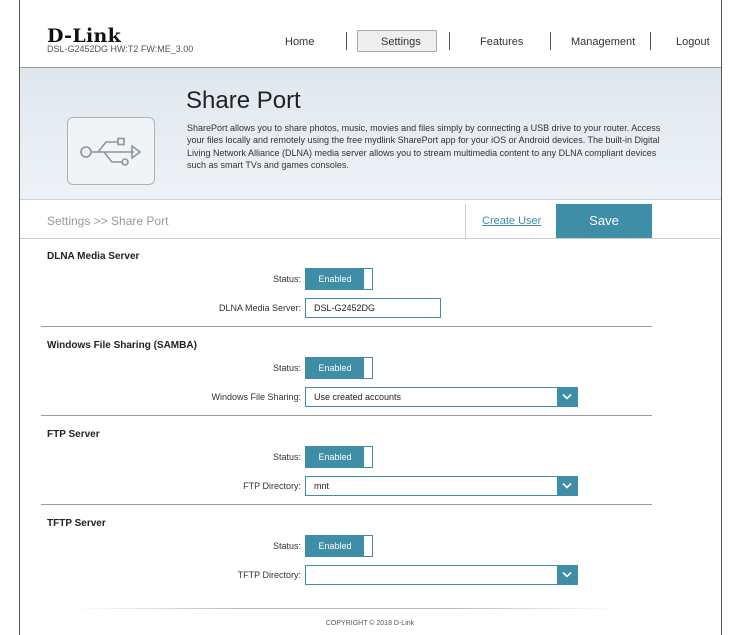 The height and width of the screenshot is (635, 740). What do you see at coordinates (370, 623) in the screenshot?
I see `copyright-text: COPYRIGHT © 2018 D-Link` at bounding box center [370, 623].